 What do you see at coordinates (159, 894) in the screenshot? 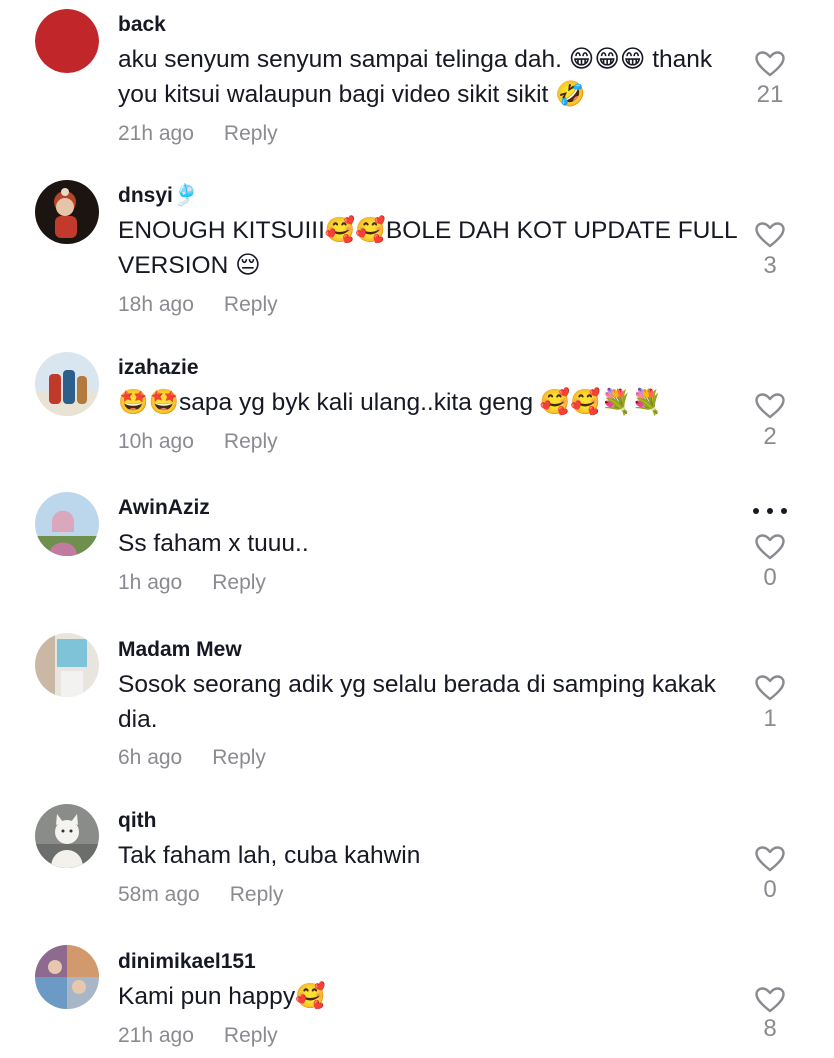
I see `comment-time: 58m ago` at bounding box center [159, 894].